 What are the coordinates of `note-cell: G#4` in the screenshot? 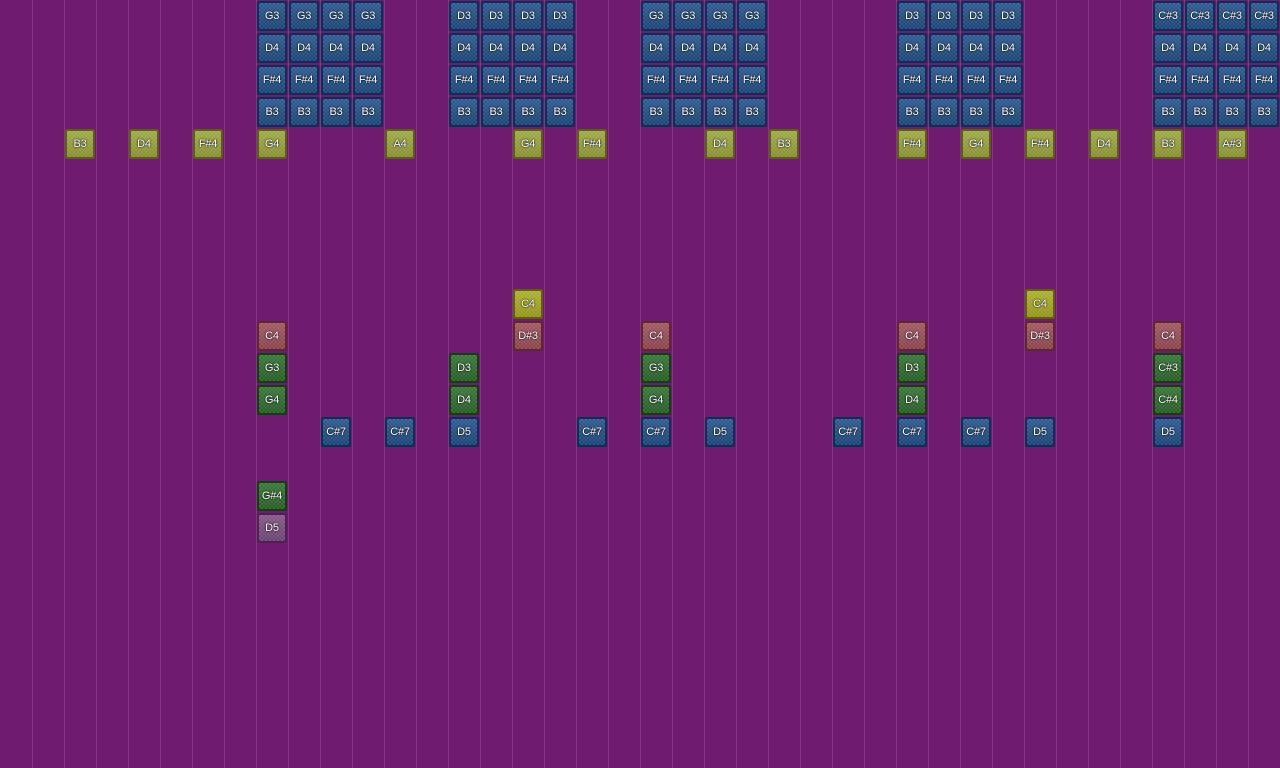 It's located at (272, 496).